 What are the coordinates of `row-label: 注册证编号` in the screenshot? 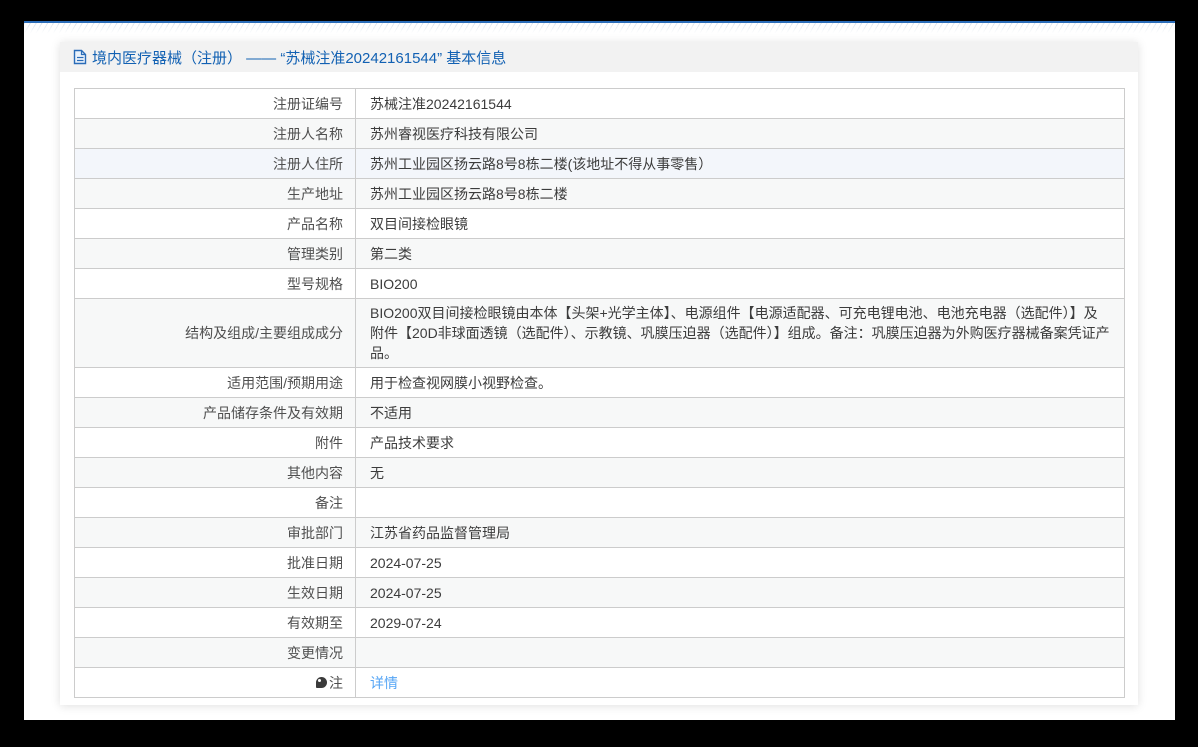 It's located at (215, 103).